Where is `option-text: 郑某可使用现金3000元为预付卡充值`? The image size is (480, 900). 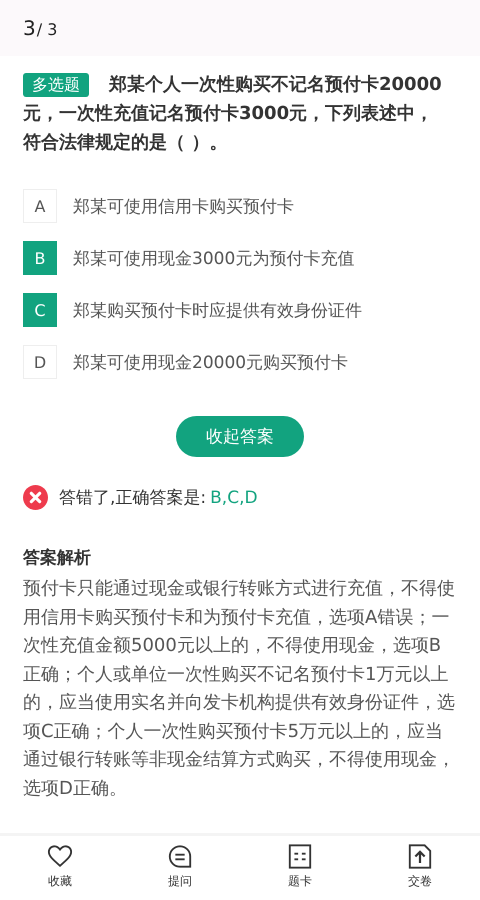 option-text: 郑某可使用现金3000元为预付卡充值 is located at coordinates (213, 259).